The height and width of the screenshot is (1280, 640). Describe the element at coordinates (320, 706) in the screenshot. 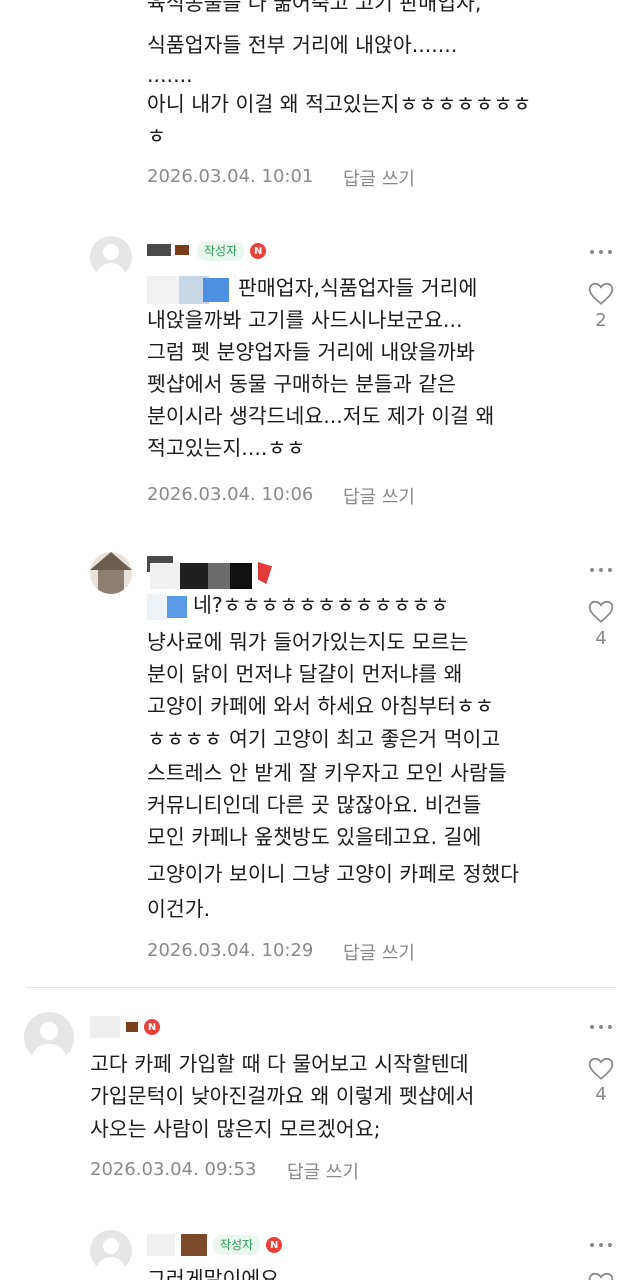

I see `comment-text: 고양이 카페에 와서 하세요 아침부터ㅎㅎ` at that location.